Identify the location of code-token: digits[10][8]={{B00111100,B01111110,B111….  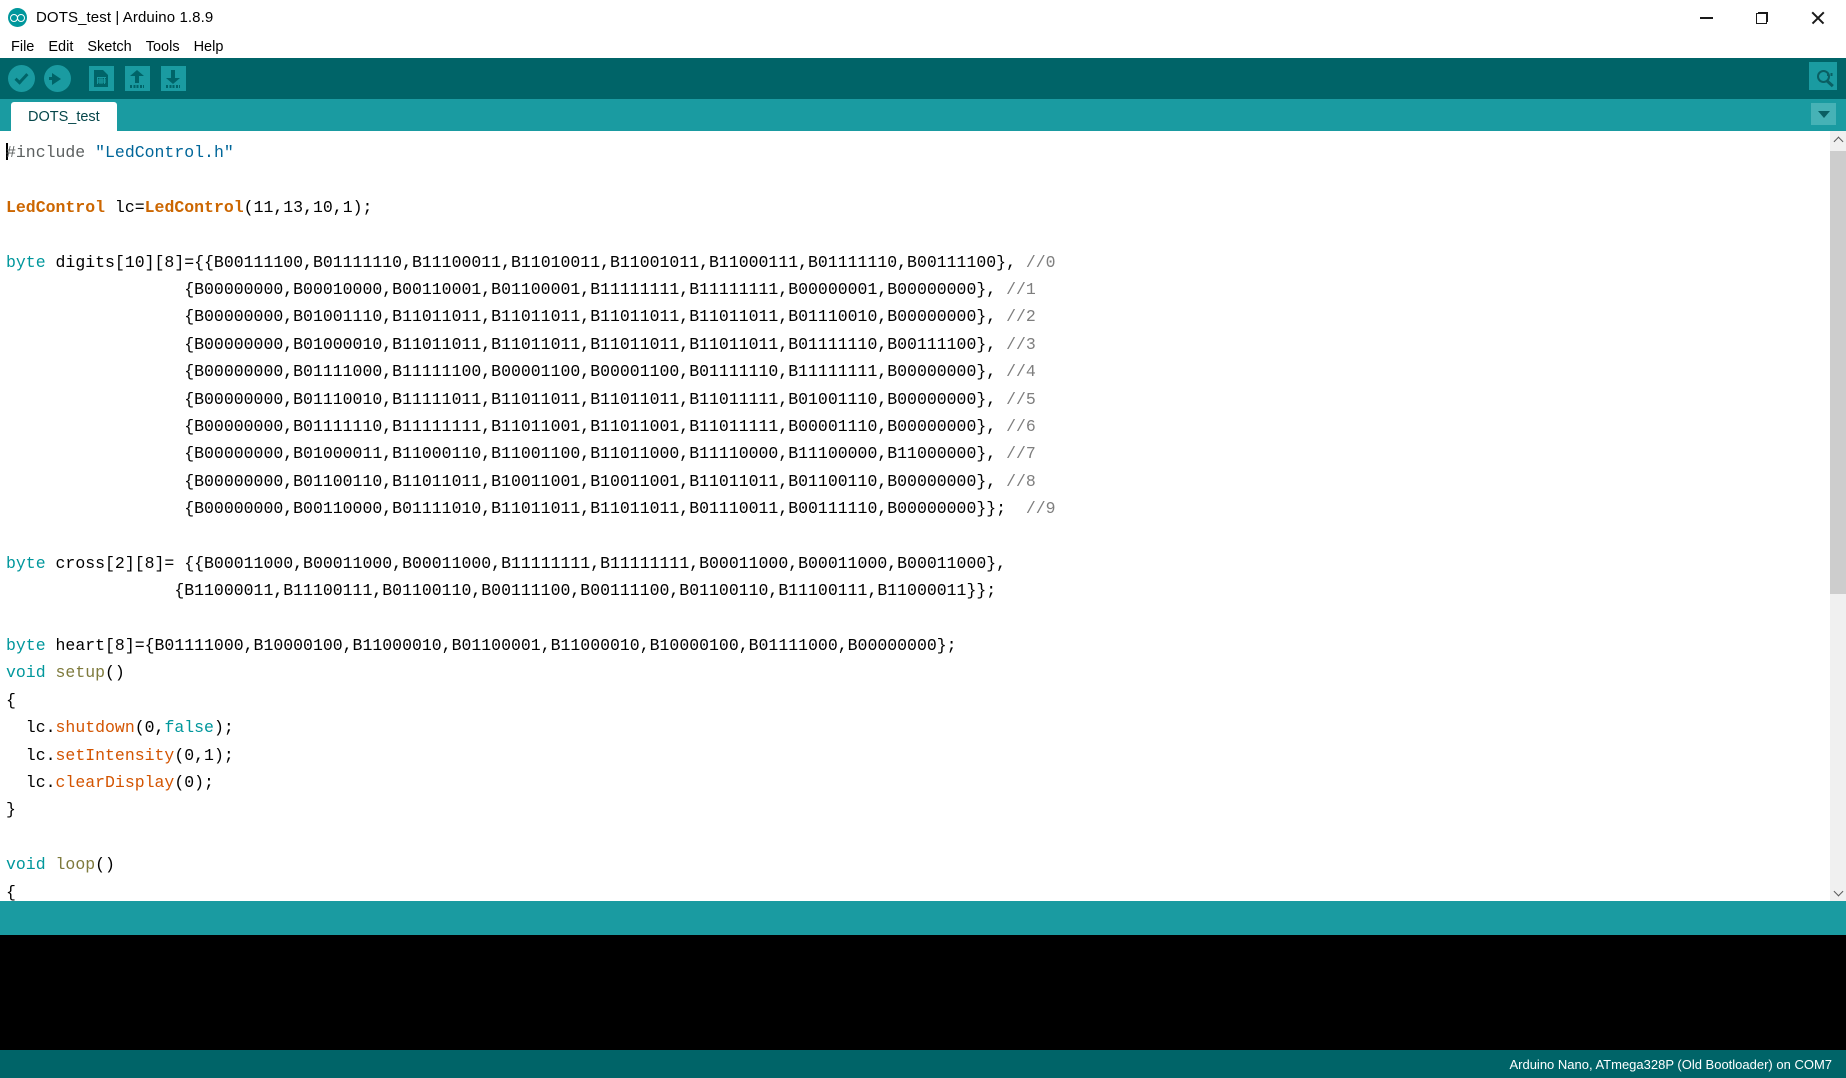
(535, 262).